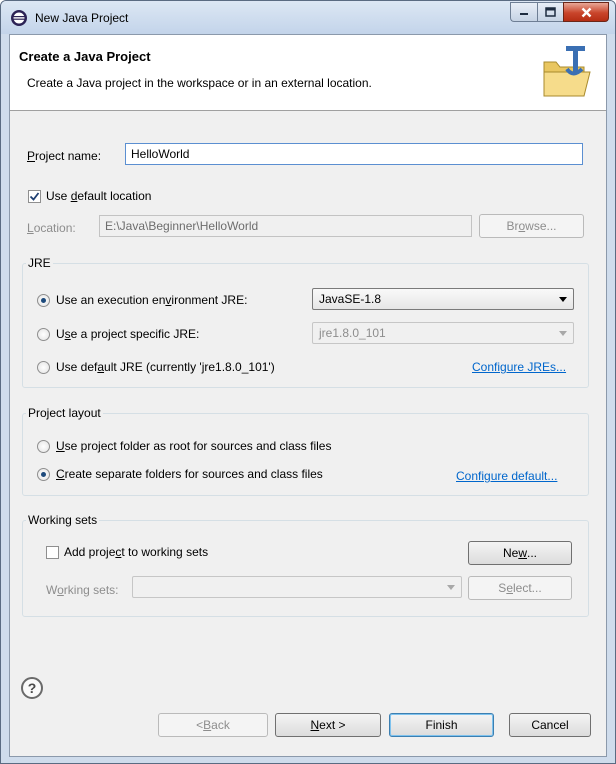 The height and width of the screenshot is (764, 616). I want to click on use-default-location-label: Use default location, so click(99, 196).